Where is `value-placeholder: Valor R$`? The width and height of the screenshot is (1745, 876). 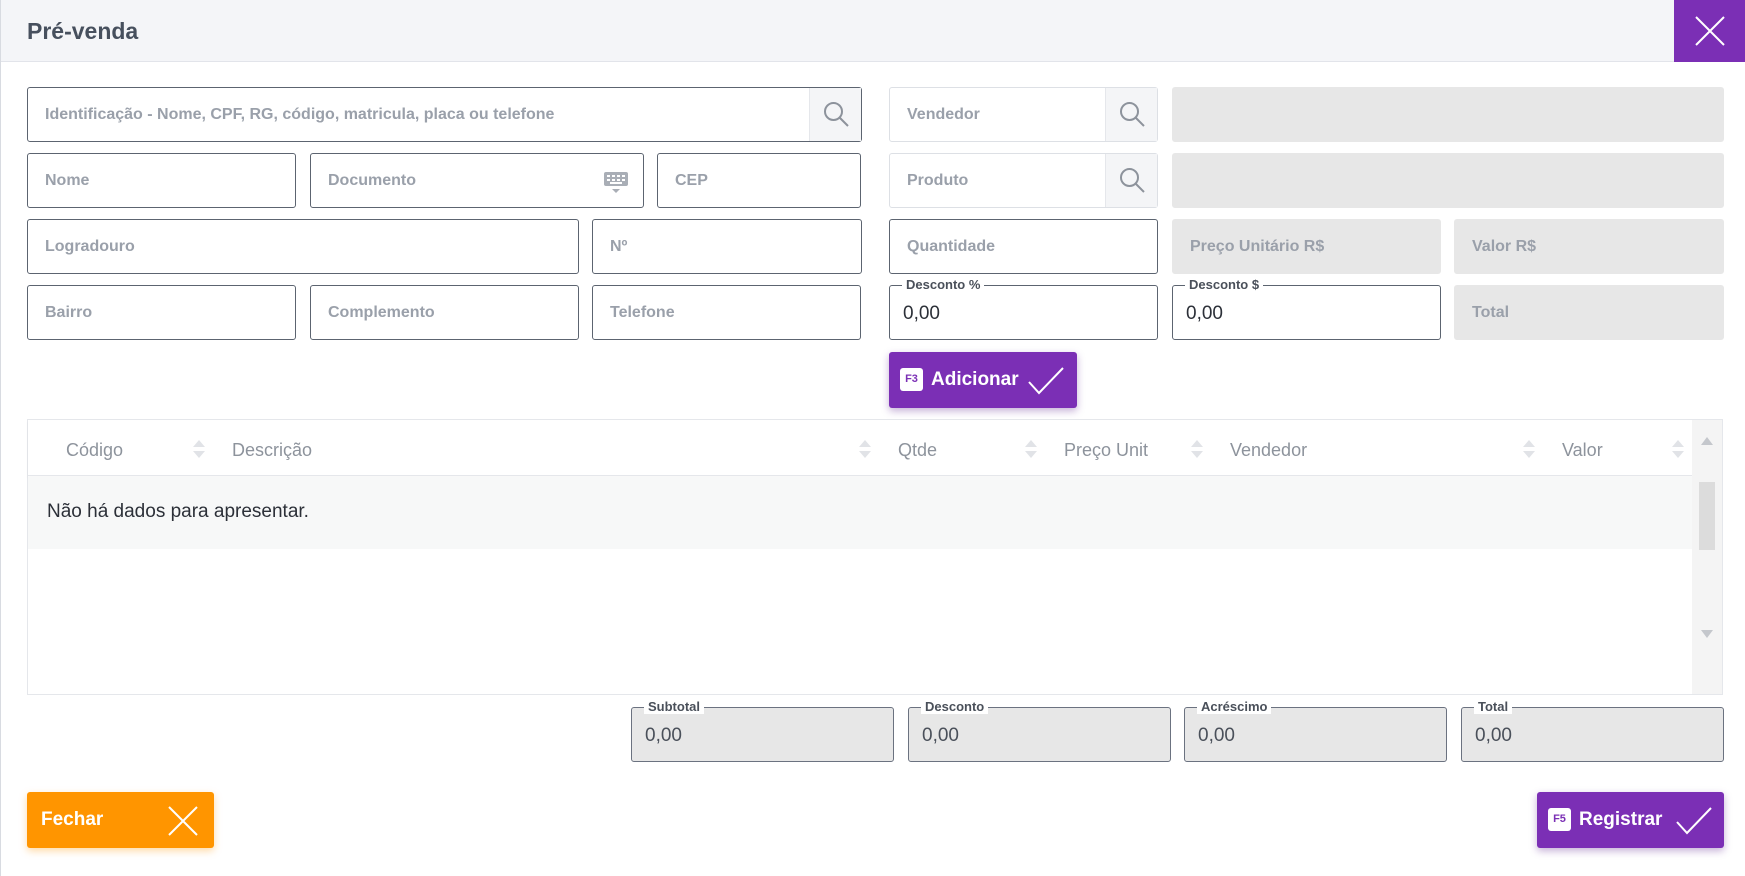 value-placeholder: Valor R$ is located at coordinates (1504, 246).